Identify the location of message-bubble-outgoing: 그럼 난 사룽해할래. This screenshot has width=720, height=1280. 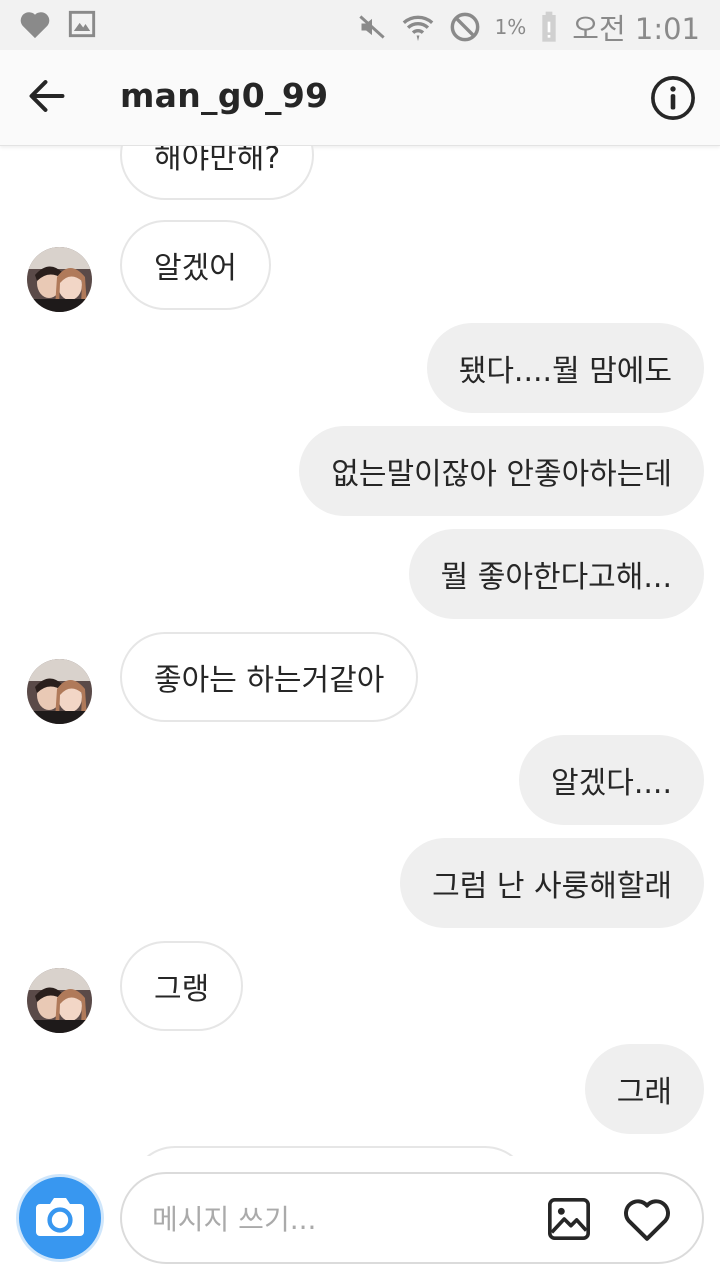
(552, 883).